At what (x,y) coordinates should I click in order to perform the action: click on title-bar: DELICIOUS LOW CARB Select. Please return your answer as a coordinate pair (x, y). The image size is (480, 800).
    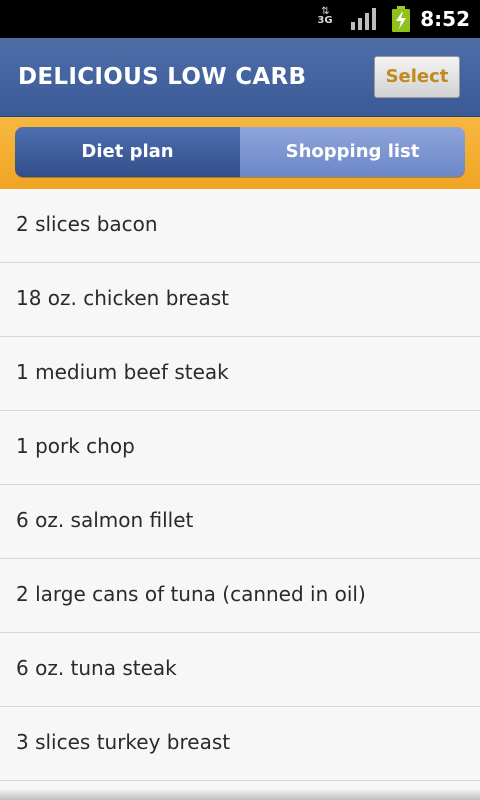
    Looking at the image, I should click on (240, 77).